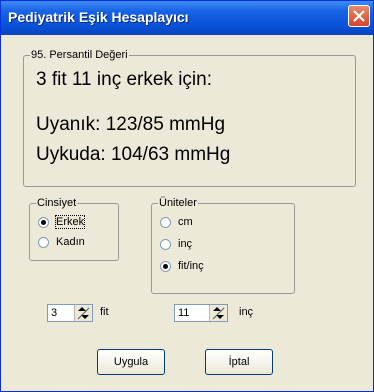  What do you see at coordinates (57, 203) in the screenshot?
I see `gender-legend: Cinsiyet` at bounding box center [57, 203].